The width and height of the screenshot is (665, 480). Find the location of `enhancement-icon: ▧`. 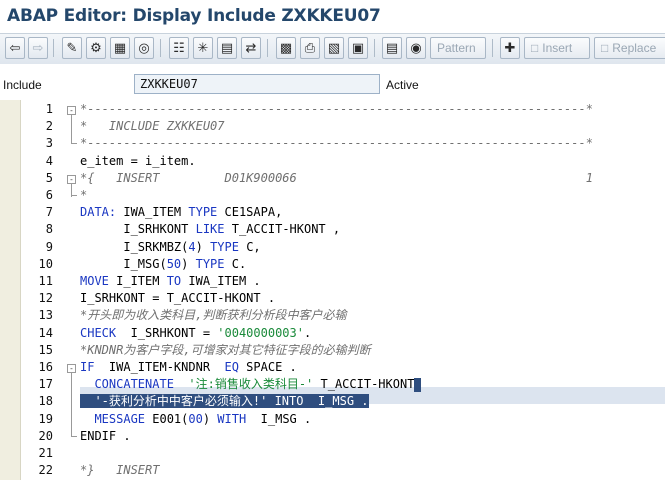

enhancement-icon: ▧ is located at coordinates (334, 48).